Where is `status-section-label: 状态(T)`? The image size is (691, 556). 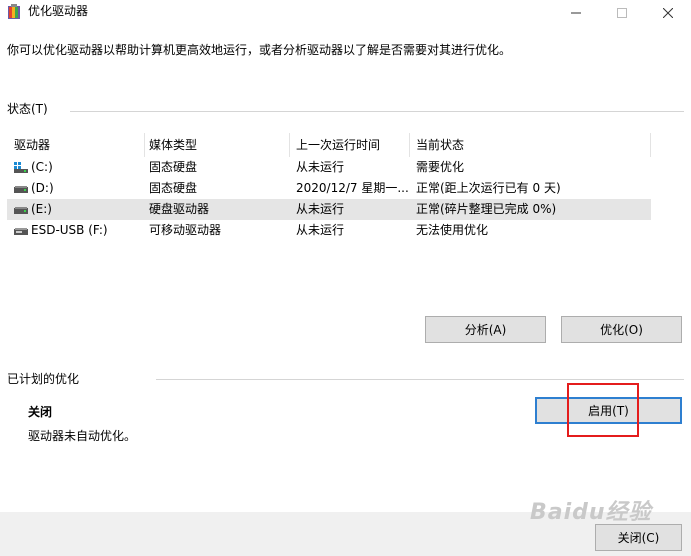
status-section-label: 状态(T) is located at coordinates (27, 109).